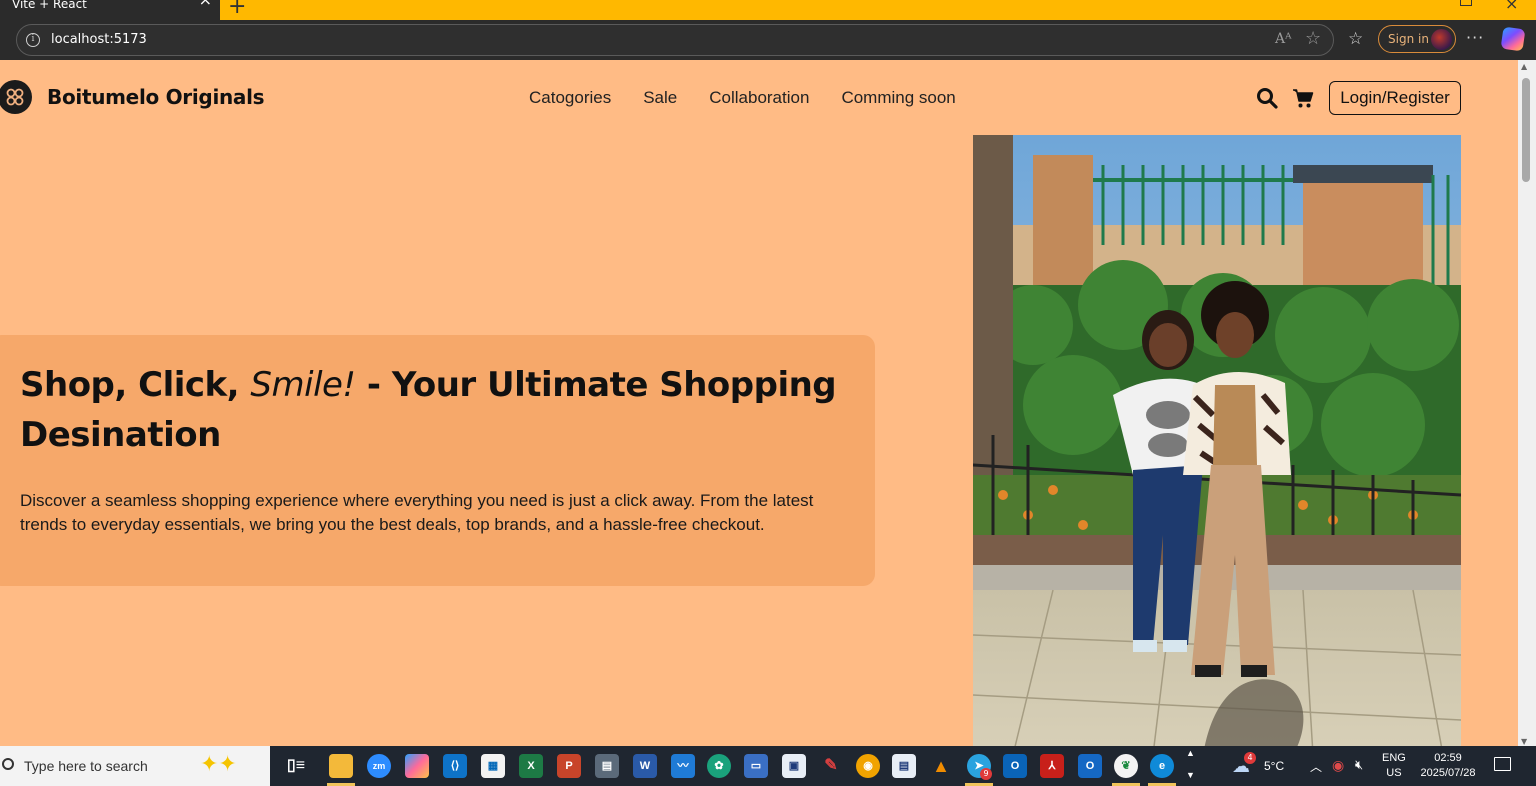 This screenshot has width=1536, height=786. What do you see at coordinates (86, 766) in the screenshot?
I see `taskbar-search-placeholder: Type here to search` at bounding box center [86, 766].